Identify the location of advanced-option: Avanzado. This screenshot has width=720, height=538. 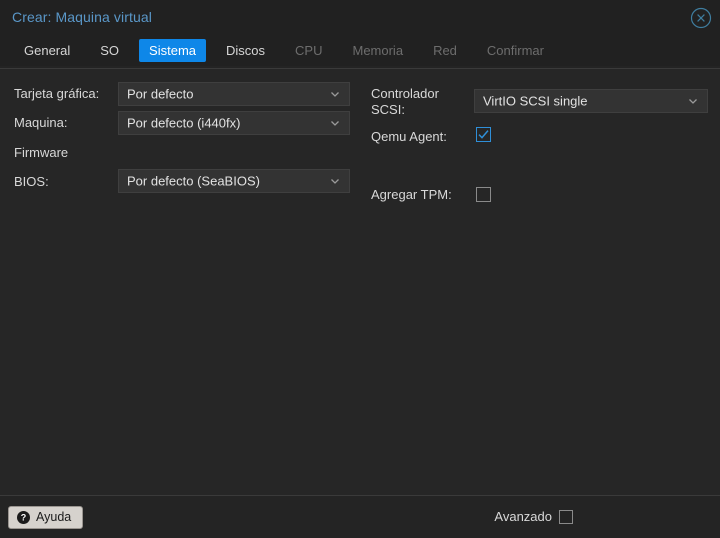
(533, 516).